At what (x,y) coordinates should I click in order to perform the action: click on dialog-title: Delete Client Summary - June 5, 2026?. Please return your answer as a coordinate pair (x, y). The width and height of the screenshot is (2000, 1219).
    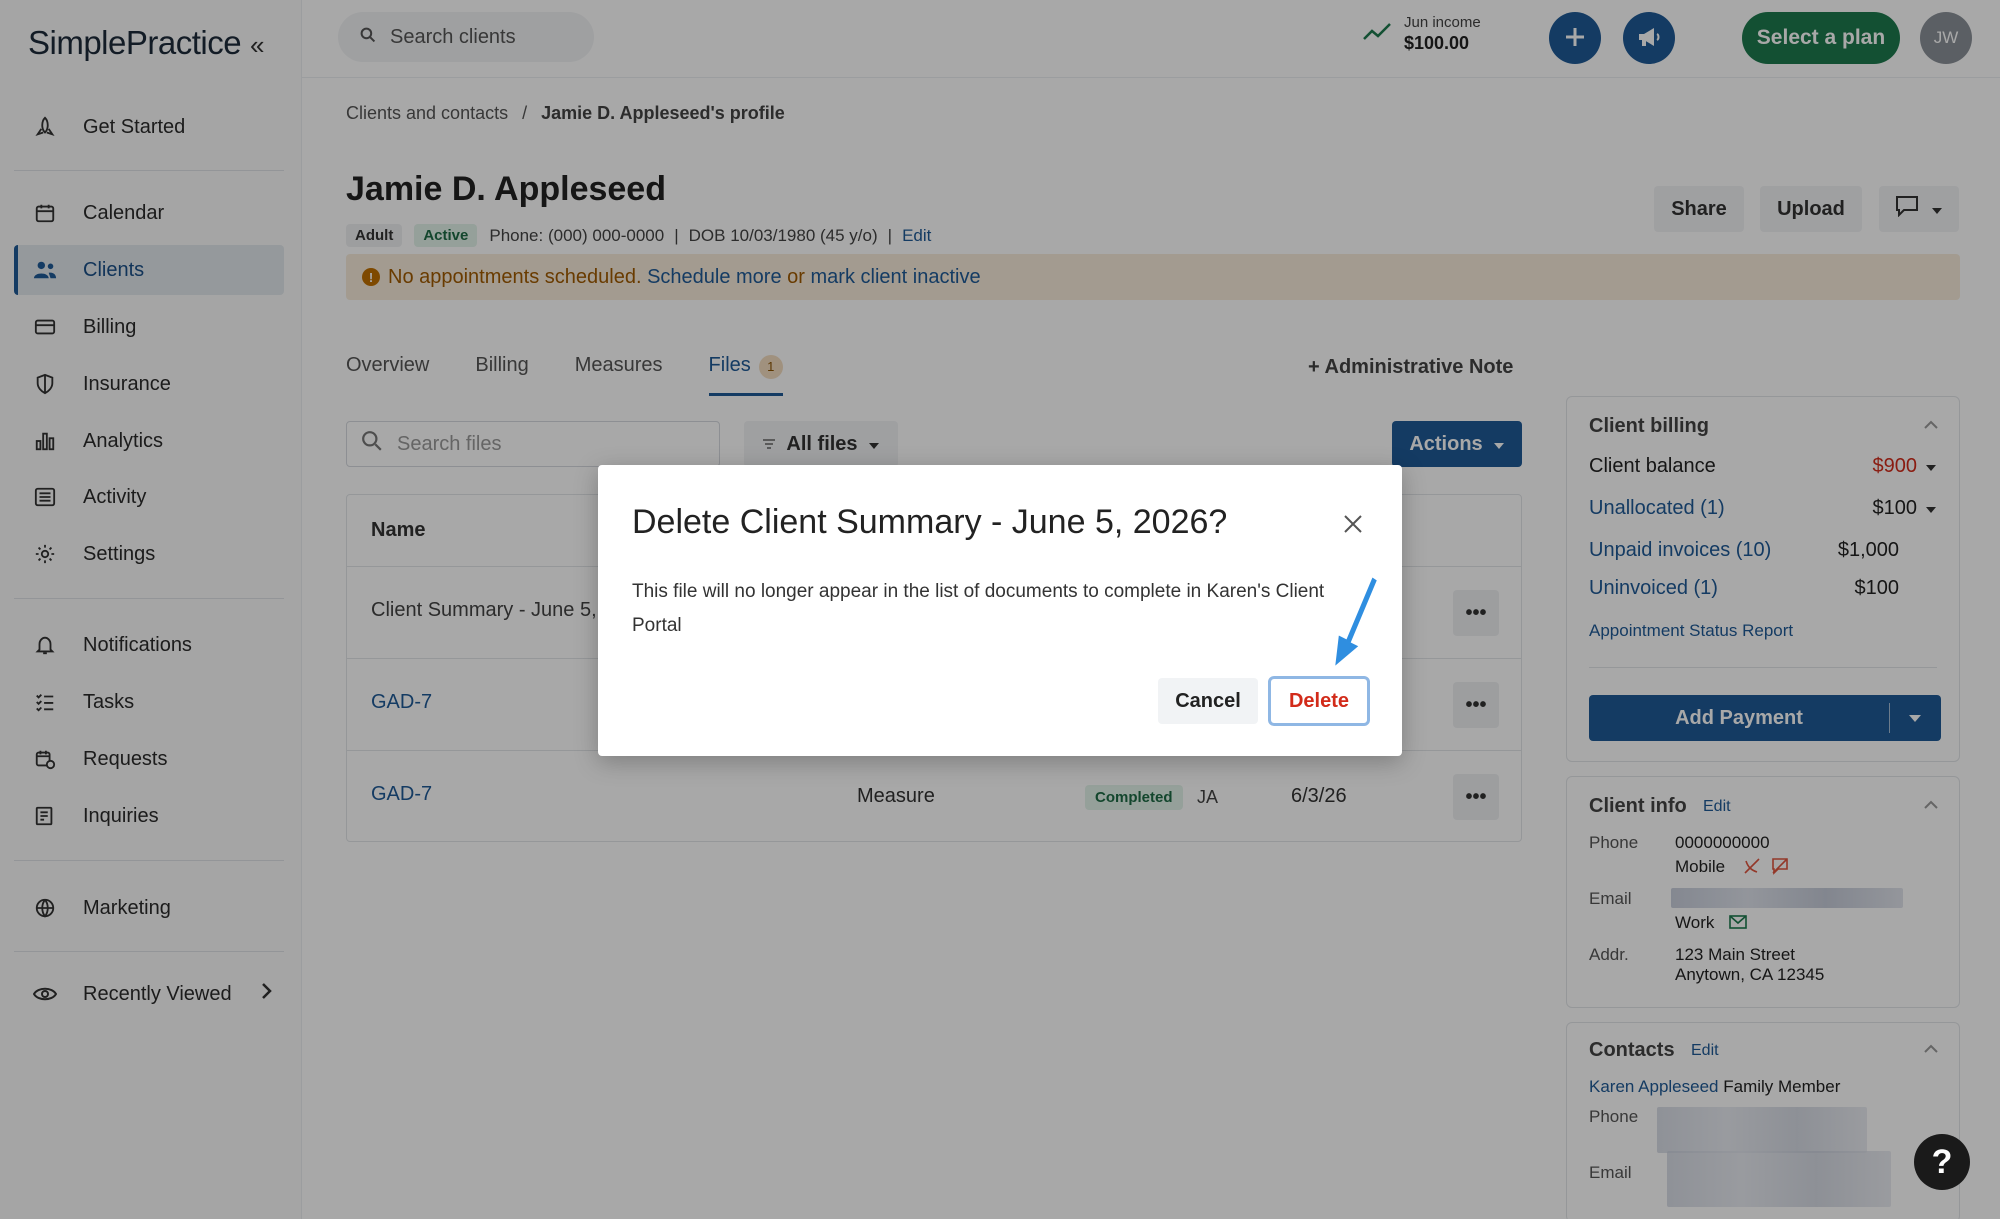
    Looking at the image, I should click on (930, 522).